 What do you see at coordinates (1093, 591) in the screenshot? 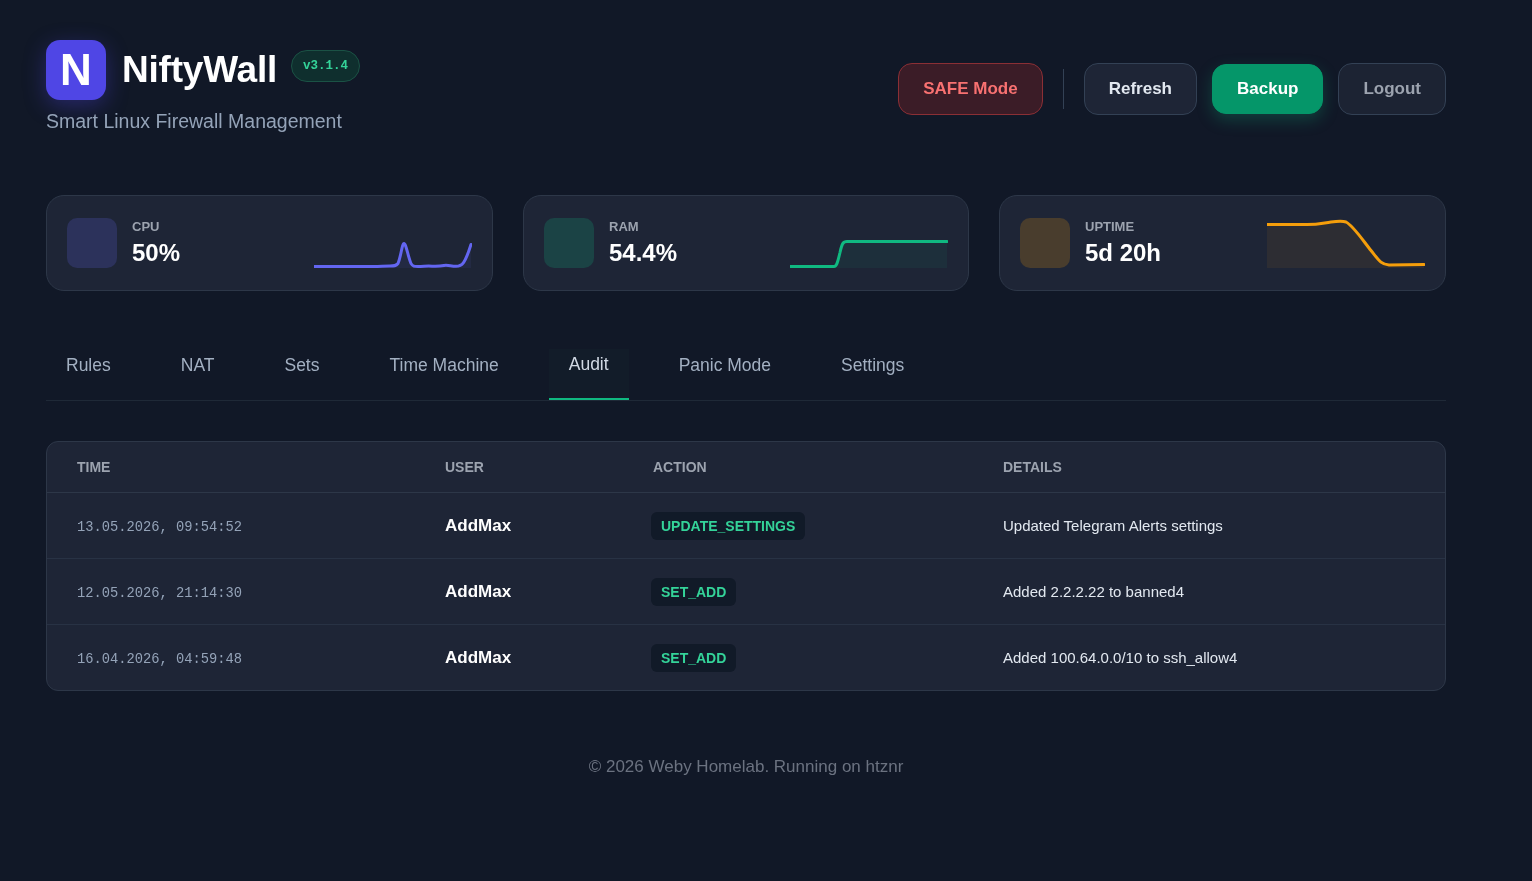
I see `details-text: Added 2.2.2.22 to banned4` at bounding box center [1093, 591].